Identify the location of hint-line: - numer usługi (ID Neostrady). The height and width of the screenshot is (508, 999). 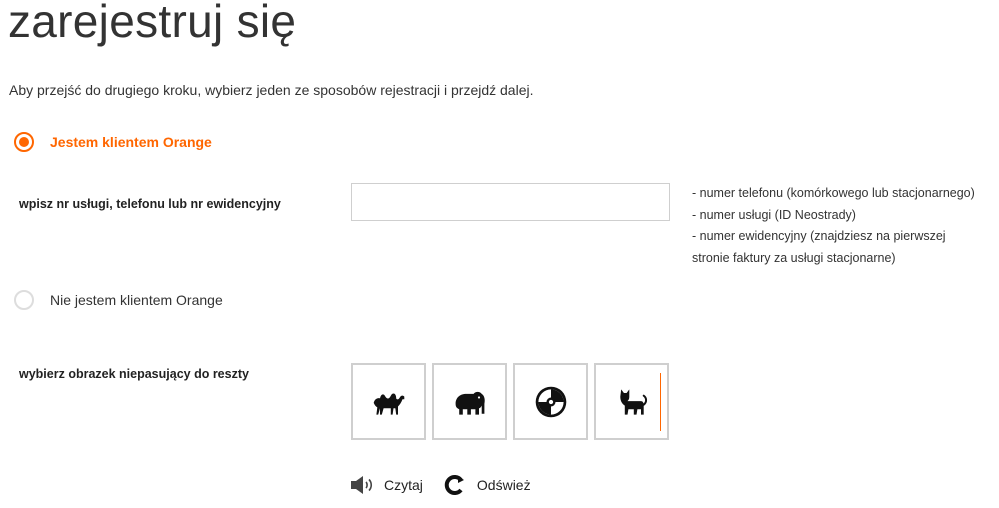
(774, 214).